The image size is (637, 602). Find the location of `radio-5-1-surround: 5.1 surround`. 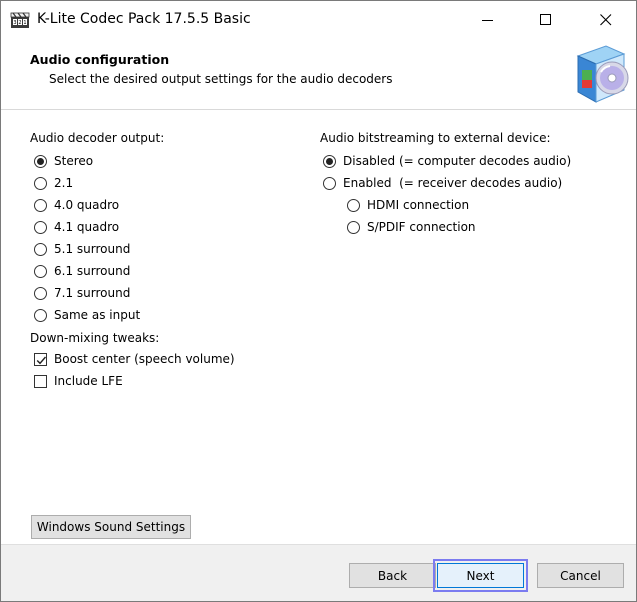

radio-5-1-surround: 5.1 surround is located at coordinates (82, 249).